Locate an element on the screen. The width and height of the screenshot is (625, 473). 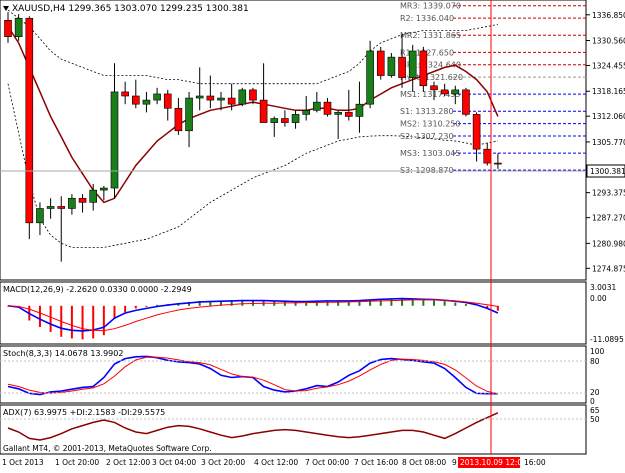
time-label-2: 2 Oct 12:00 is located at coordinates (128, 462).